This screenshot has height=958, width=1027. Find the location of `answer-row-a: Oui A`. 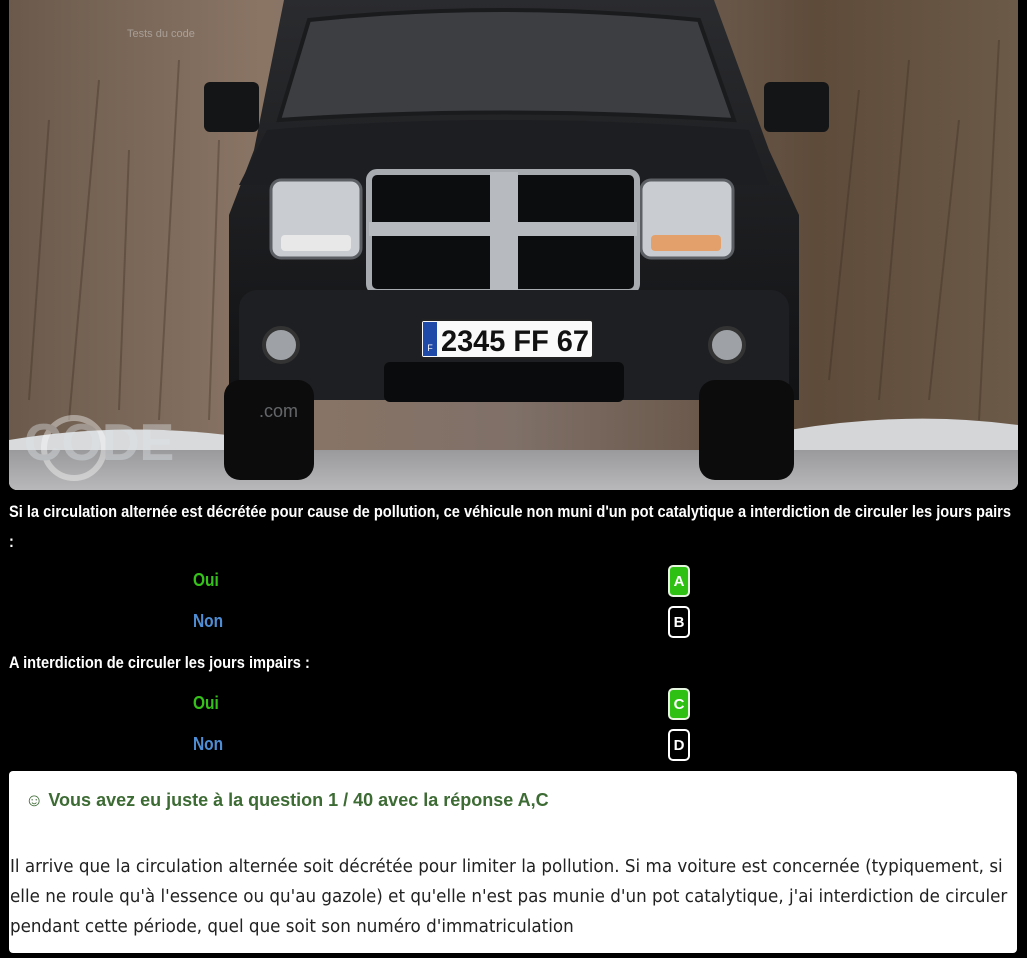

answer-row-a: Oui A is located at coordinates (513, 582).